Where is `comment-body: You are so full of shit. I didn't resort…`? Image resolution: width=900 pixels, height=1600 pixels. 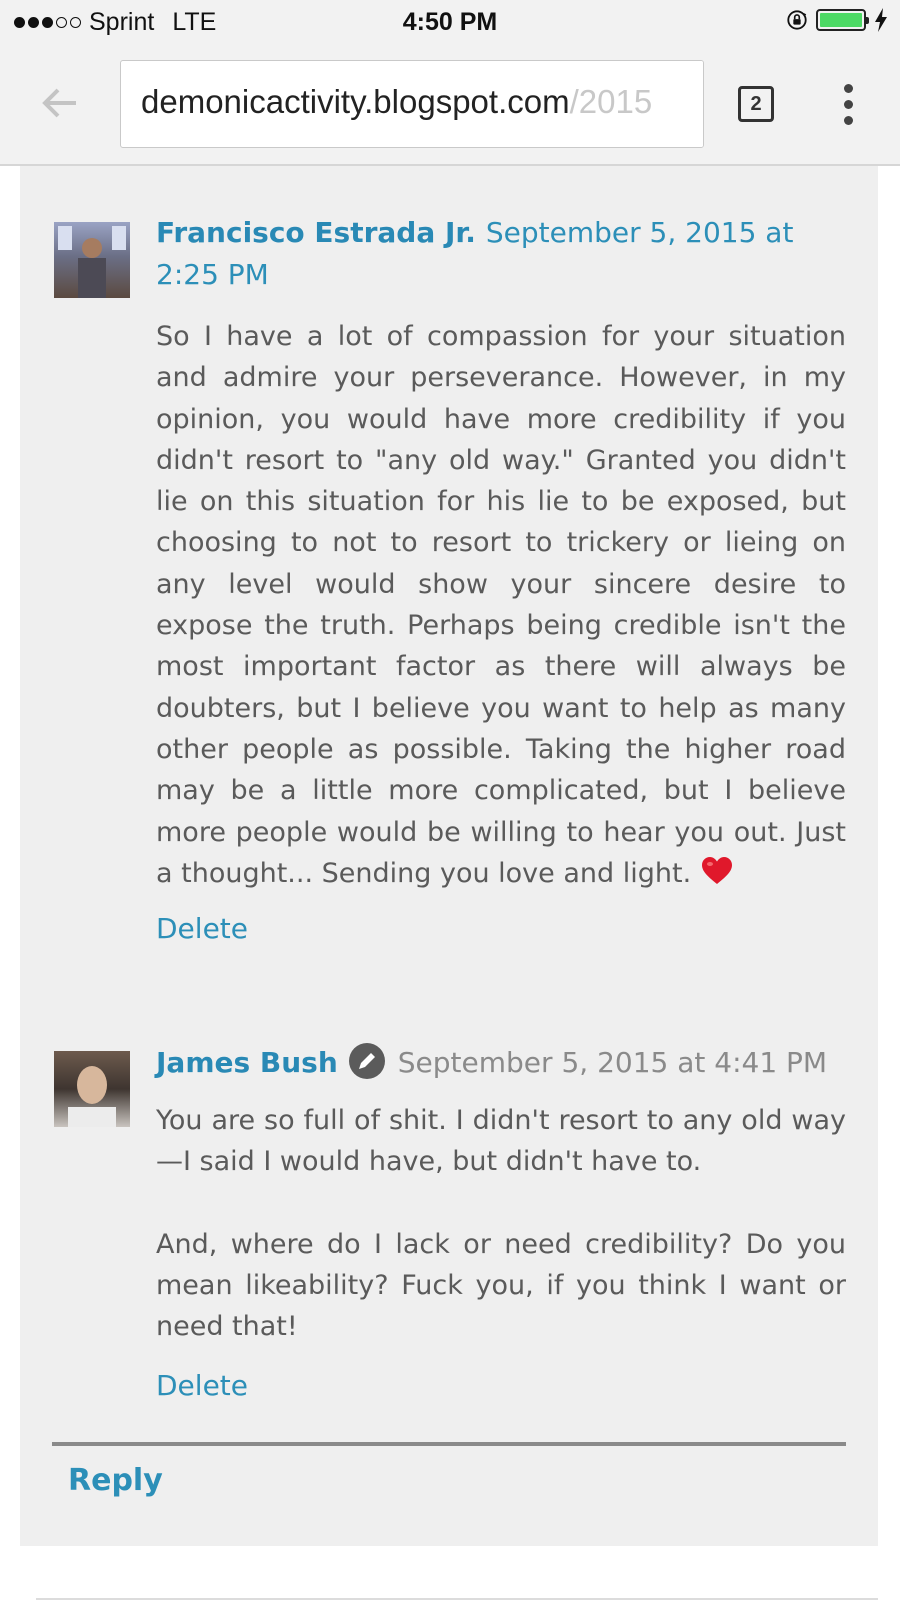 comment-body: You are so full of shit. I didn't resort… is located at coordinates (501, 1223).